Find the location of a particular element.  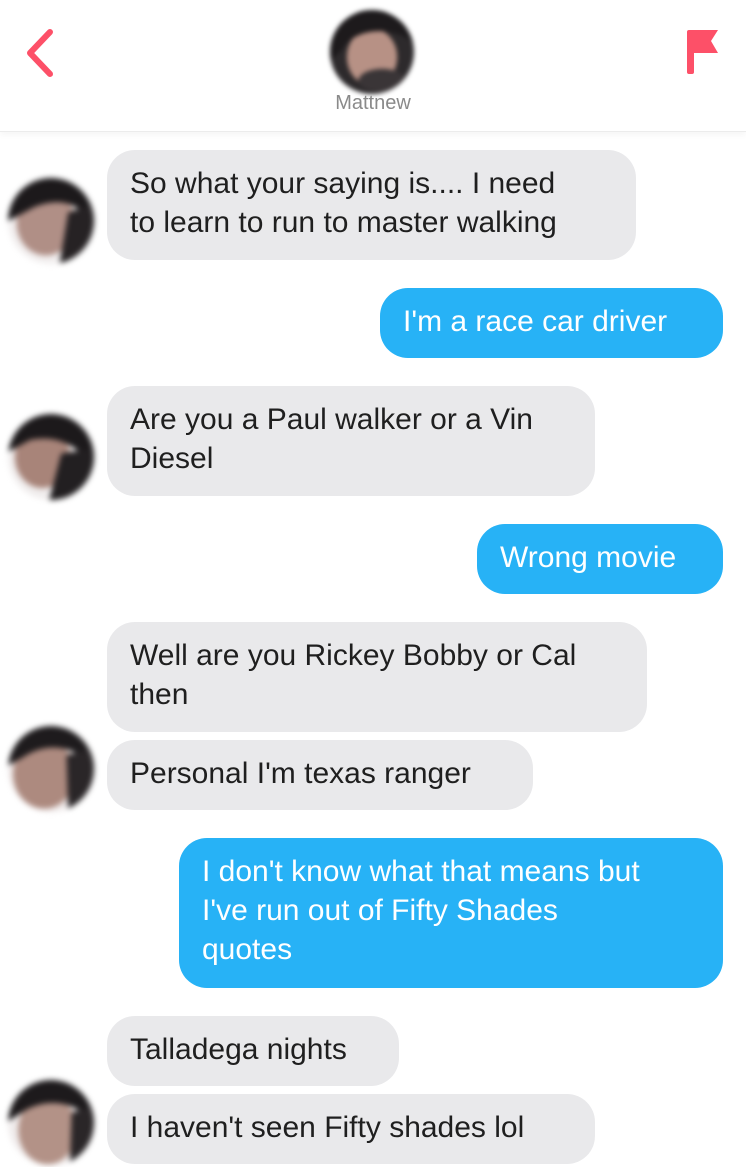

message-text-line: Well are you Rickey Bobby or Cal is located at coordinates (353, 655).